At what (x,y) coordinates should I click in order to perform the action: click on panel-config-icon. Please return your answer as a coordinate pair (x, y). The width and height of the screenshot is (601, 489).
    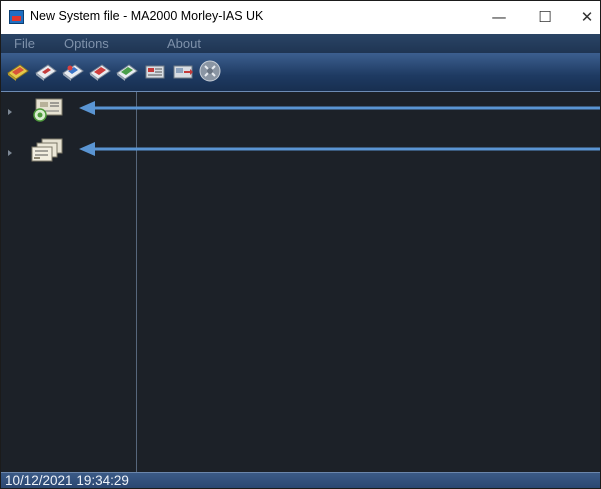
    Looking at the image, I should click on (155, 71).